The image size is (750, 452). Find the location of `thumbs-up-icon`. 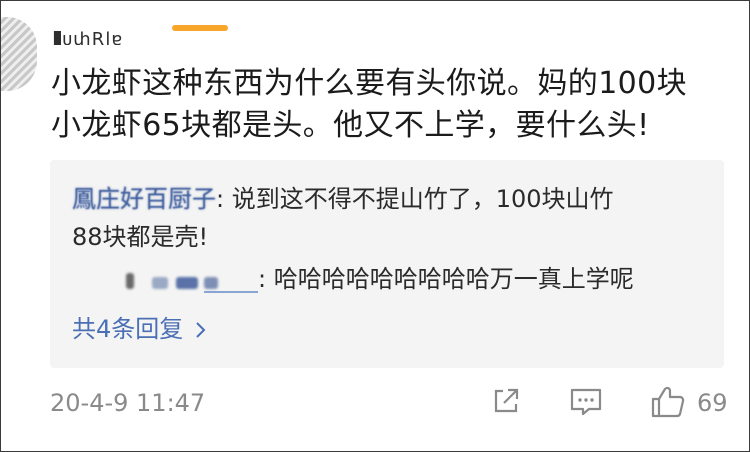

thumbs-up-icon is located at coordinates (668, 402).